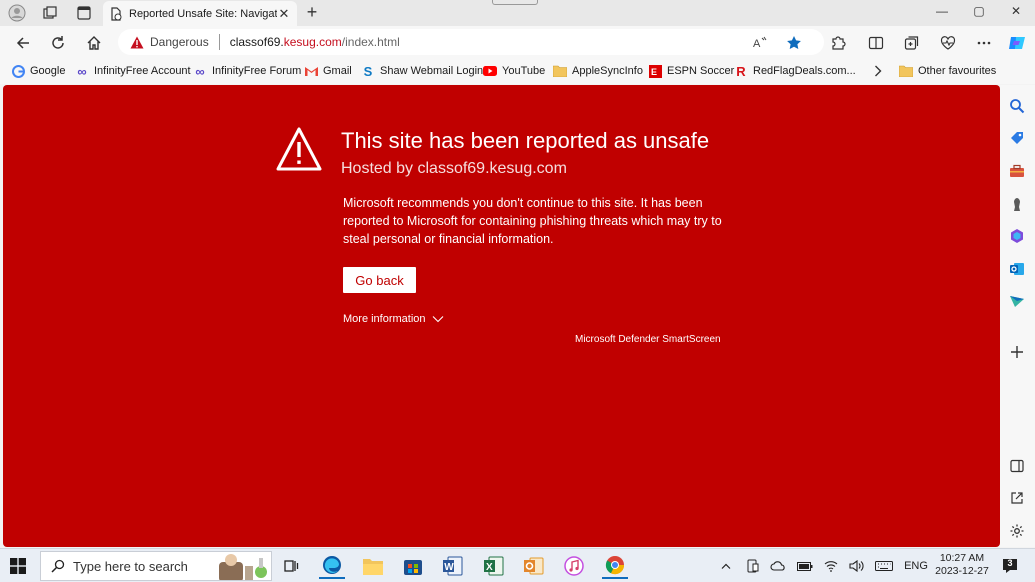 The width and height of the screenshot is (1035, 582). Describe the element at coordinates (132, 71) in the screenshot. I see `favorite-infinityfree-account: ∞ InfinityFree Account` at that location.